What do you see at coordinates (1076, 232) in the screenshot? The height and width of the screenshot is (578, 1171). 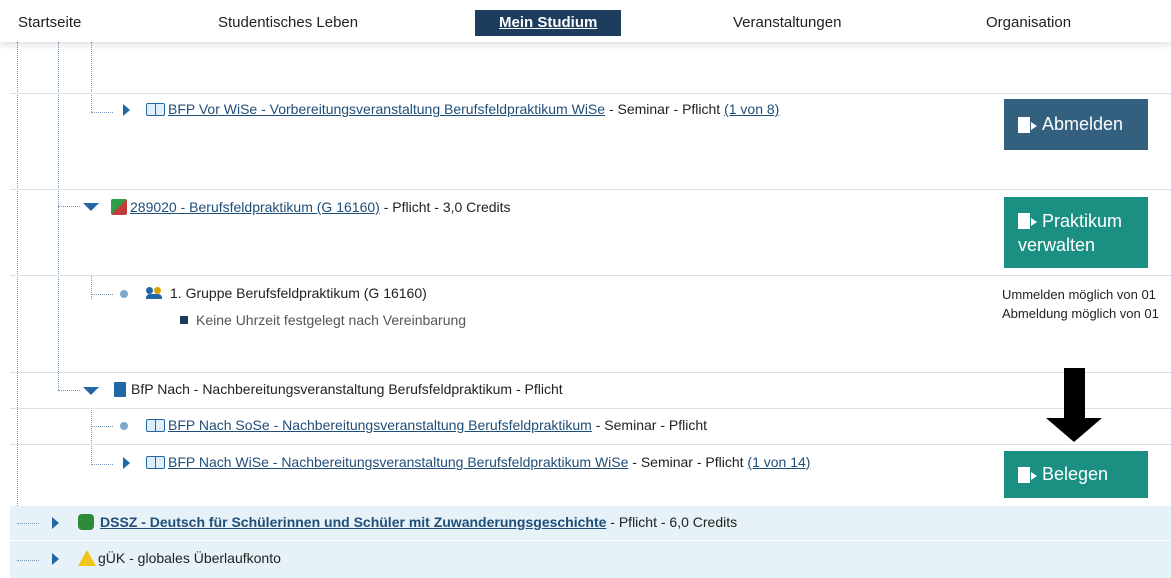 I see `praktikum-verwalten-button: Praktikum verwalten` at bounding box center [1076, 232].